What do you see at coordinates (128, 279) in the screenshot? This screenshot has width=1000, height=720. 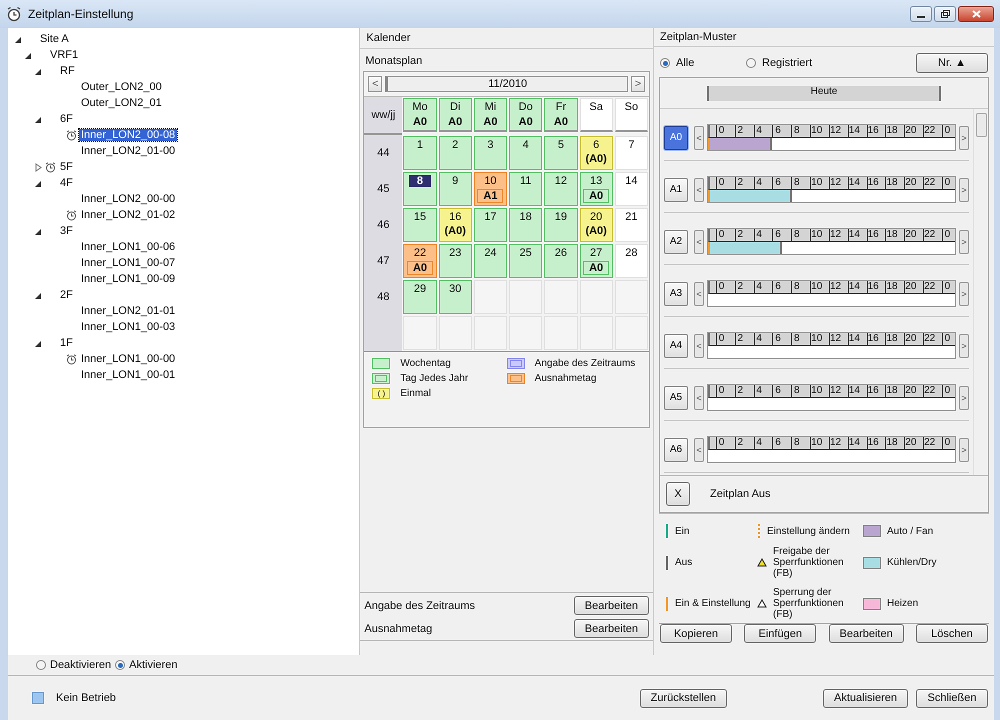 I see `tree-item: Inner_LON1_00-09` at bounding box center [128, 279].